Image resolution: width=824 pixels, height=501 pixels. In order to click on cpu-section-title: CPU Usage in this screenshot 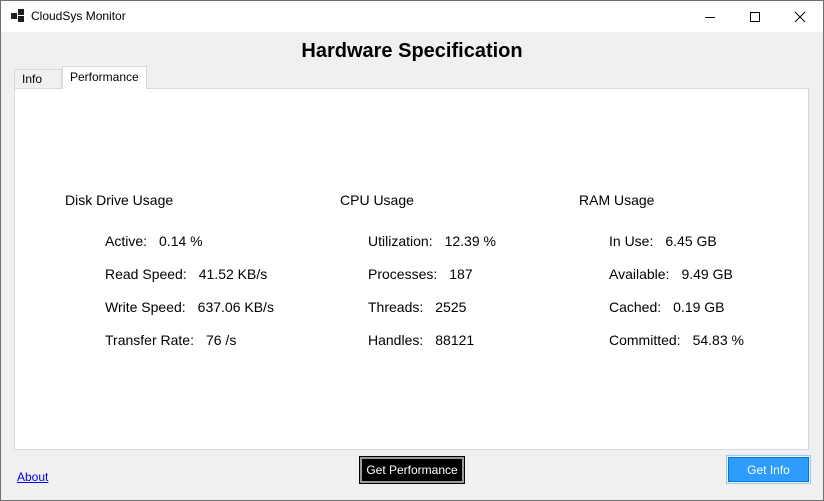, I will do `click(377, 200)`.